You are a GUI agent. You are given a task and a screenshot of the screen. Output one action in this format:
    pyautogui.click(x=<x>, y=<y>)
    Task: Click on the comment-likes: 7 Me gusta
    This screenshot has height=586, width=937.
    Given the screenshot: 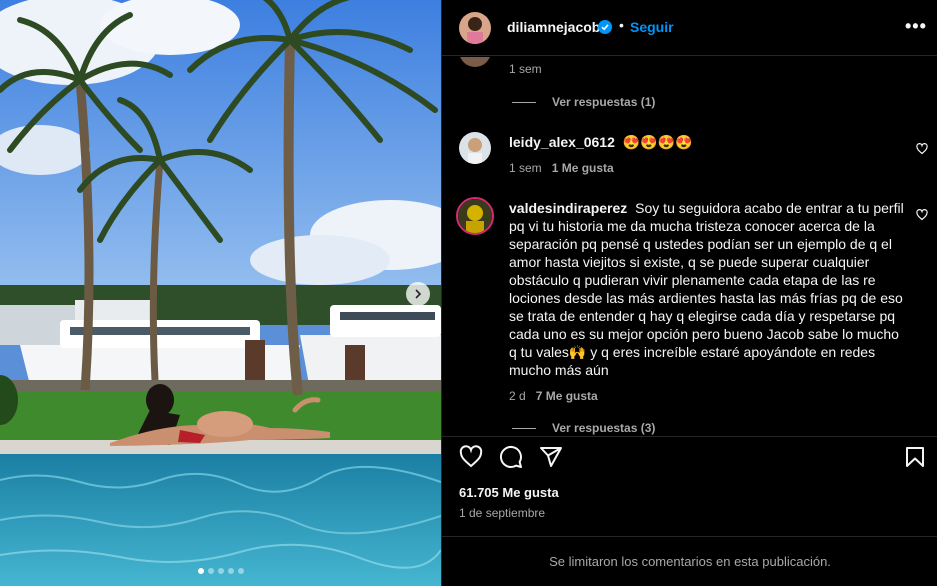 What is the action you would take?
    pyautogui.click(x=567, y=396)
    